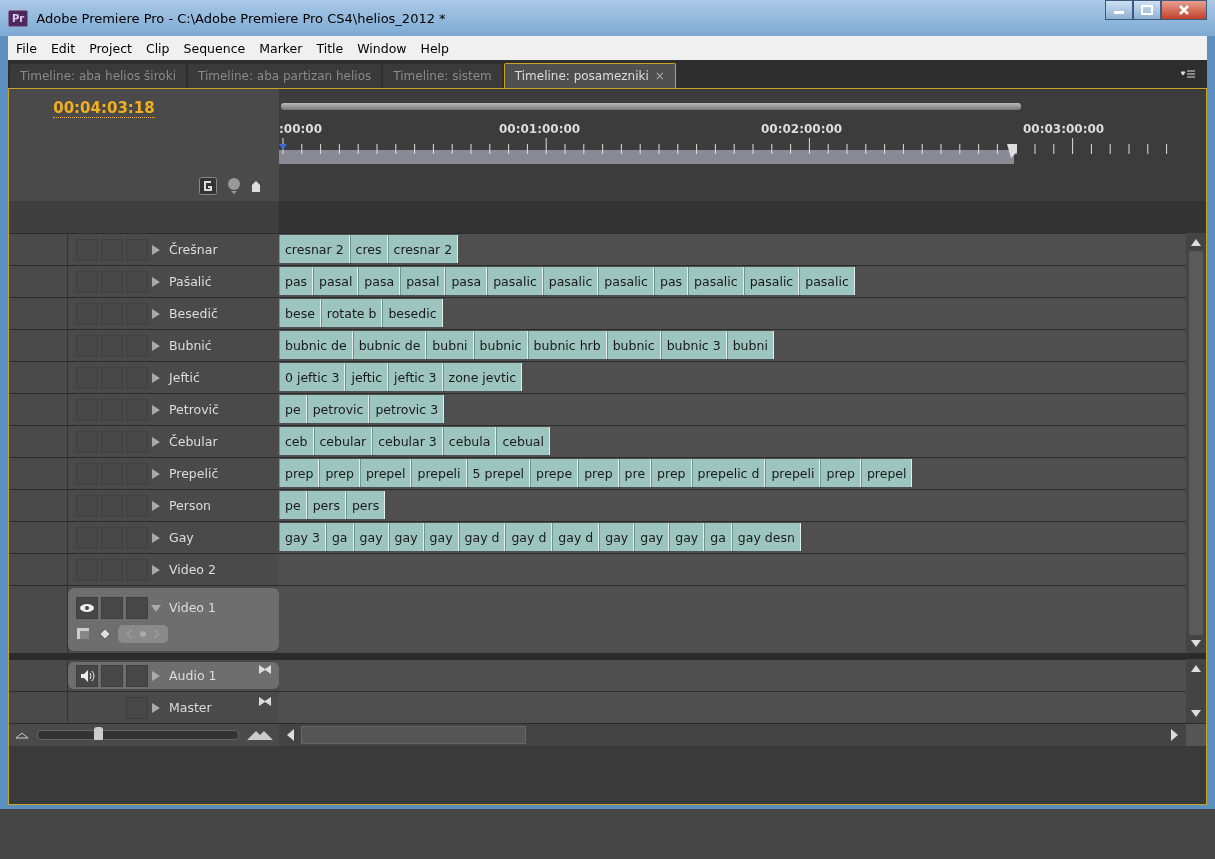 The image size is (1215, 859). What do you see at coordinates (793, 473) in the screenshot?
I see `video-clip: prepeli` at bounding box center [793, 473].